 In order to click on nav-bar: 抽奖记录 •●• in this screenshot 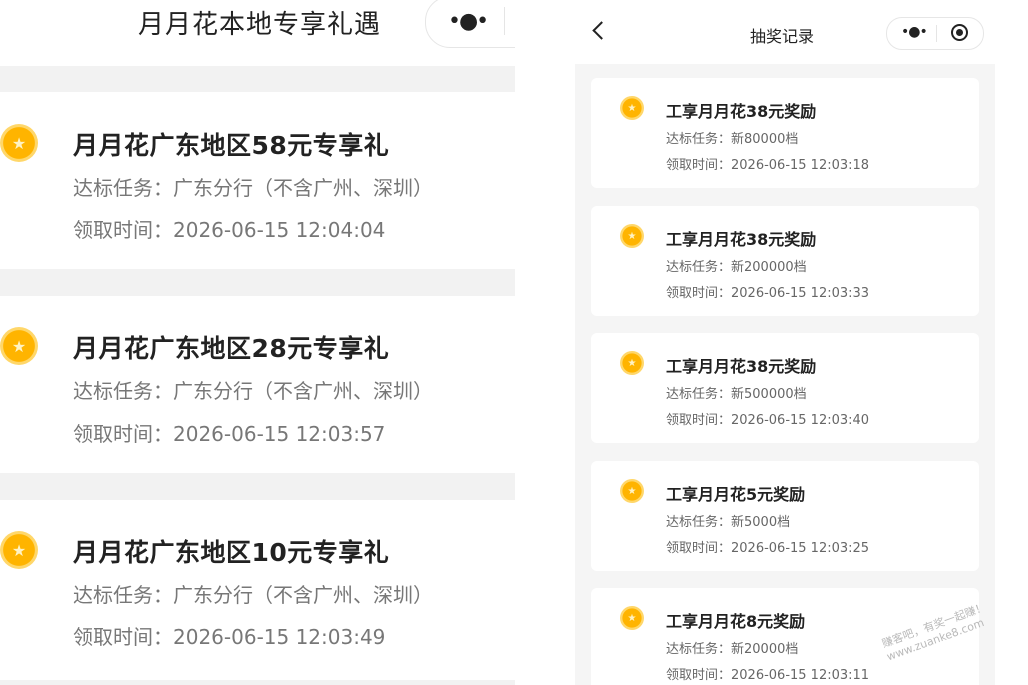, I will do `click(785, 32)`.